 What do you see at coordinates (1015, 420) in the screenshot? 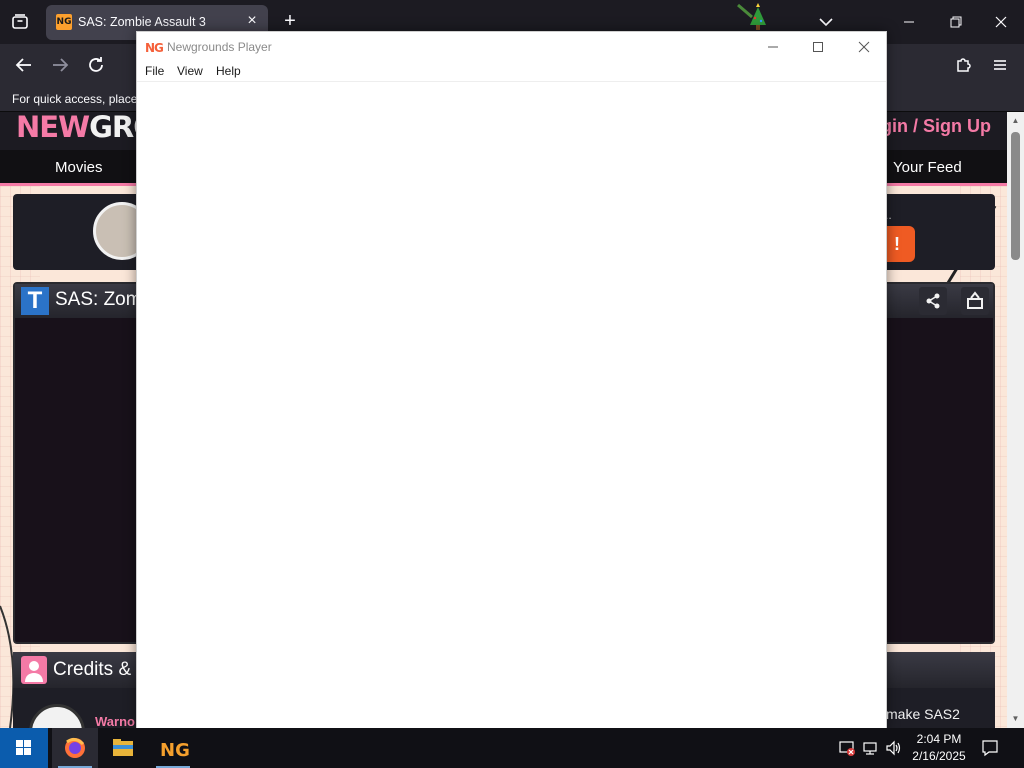
I see `page-scrollbar: ▲ ▼` at bounding box center [1015, 420].